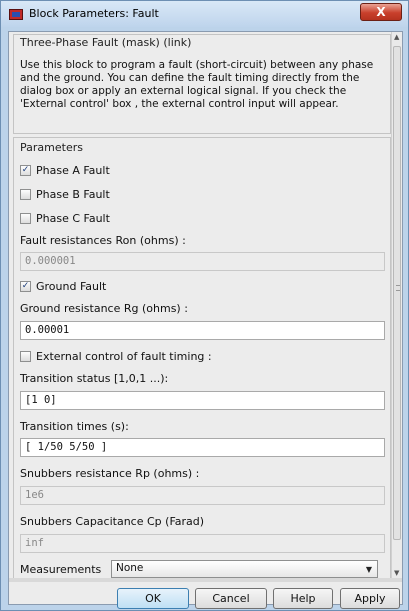 The image size is (409, 611). Describe the element at coordinates (25, 286) in the screenshot. I see `ground-fault-checkbox: ✓` at that location.